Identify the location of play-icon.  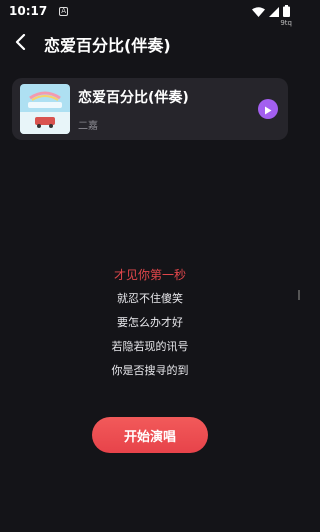
(268, 109).